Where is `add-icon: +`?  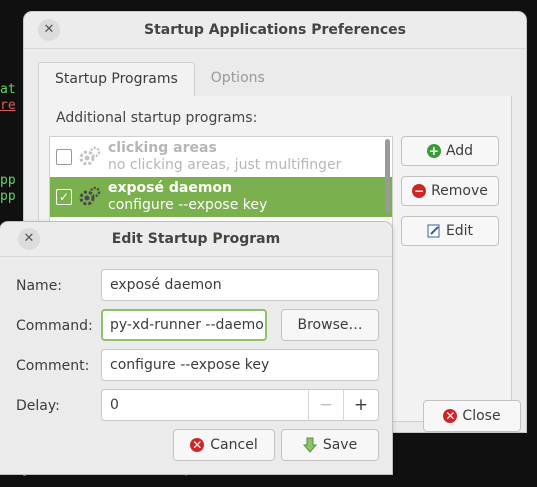 add-icon: + is located at coordinates (433, 151).